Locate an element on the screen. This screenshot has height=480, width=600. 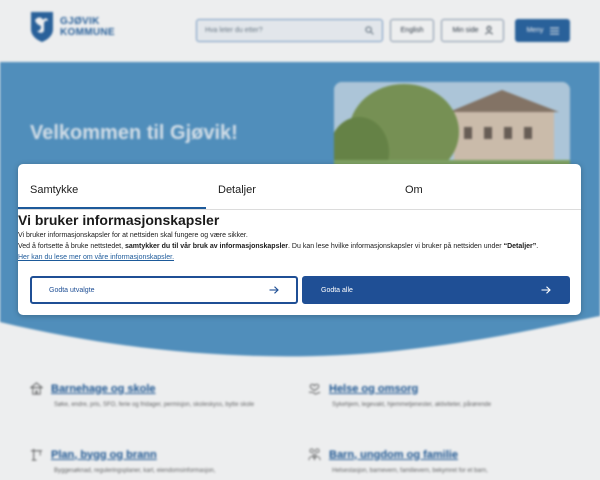
accept-all-label: Godta alle is located at coordinates (337, 290).